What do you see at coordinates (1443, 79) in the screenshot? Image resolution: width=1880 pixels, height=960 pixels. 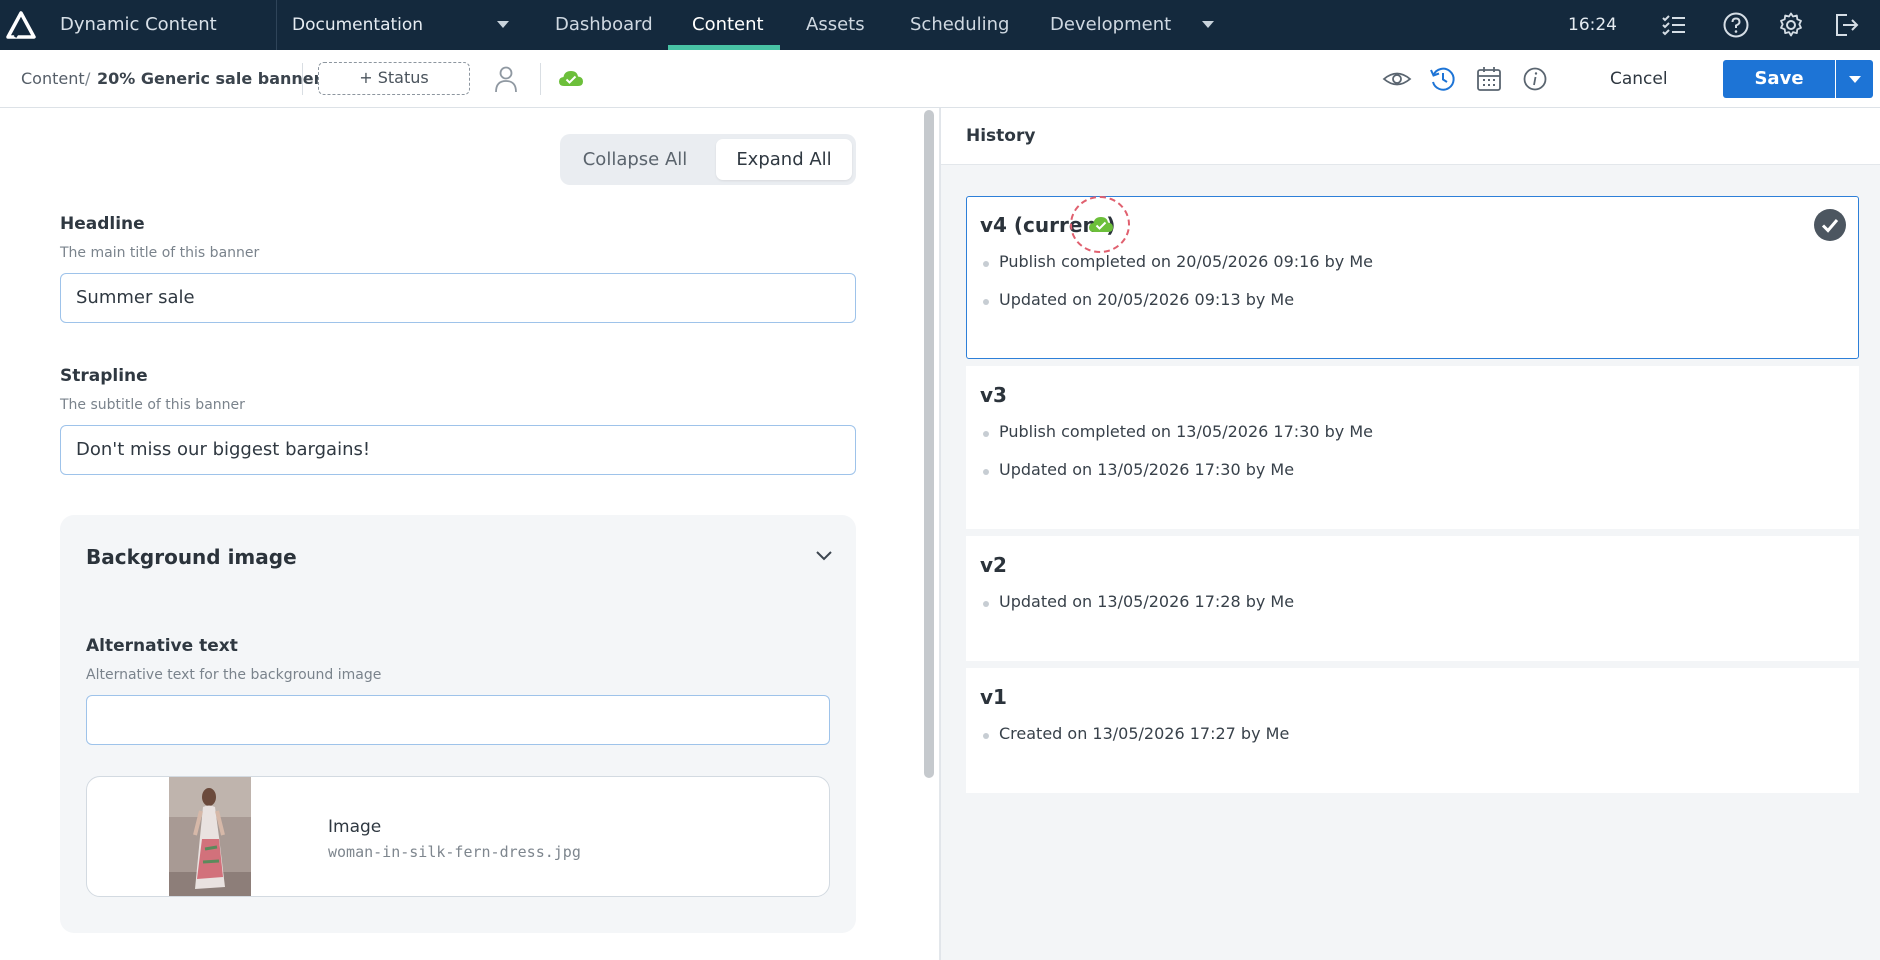 I see `history-icon` at bounding box center [1443, 79].